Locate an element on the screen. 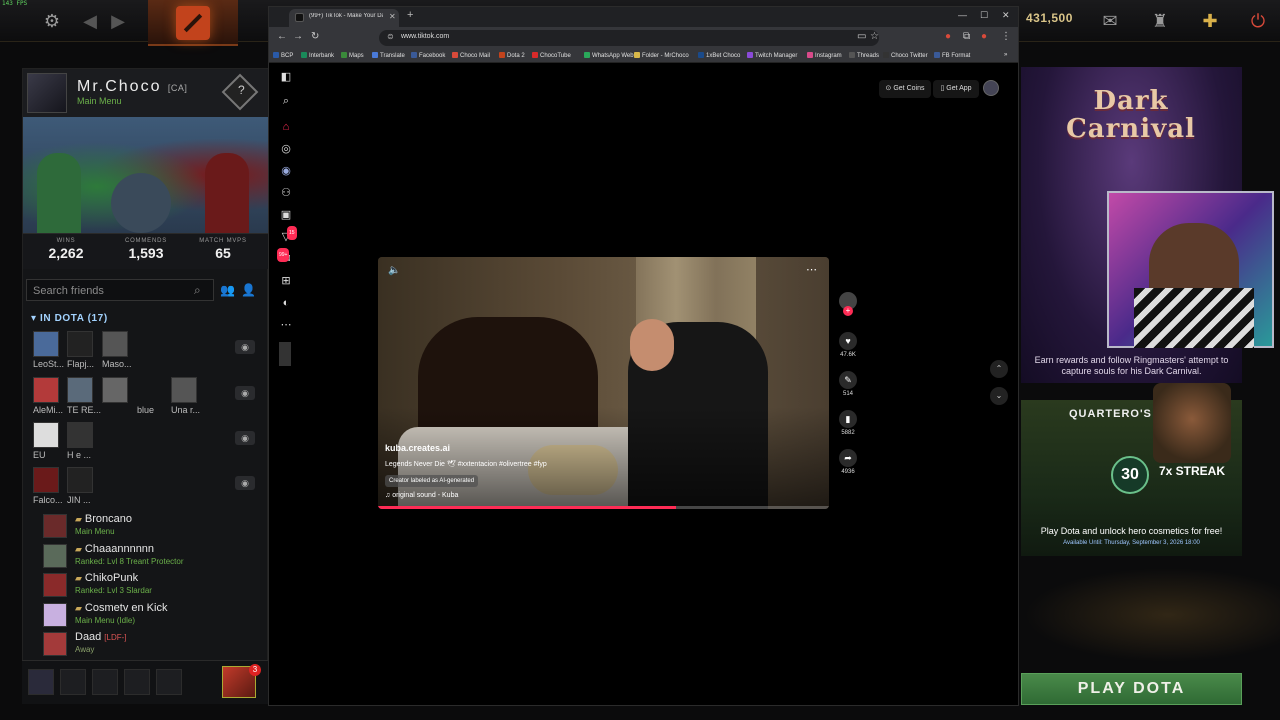 Image resolution: width=1280 pixels, height=720 pixels. add-friend-icon: 👥 is located at coordinates (227, 290).